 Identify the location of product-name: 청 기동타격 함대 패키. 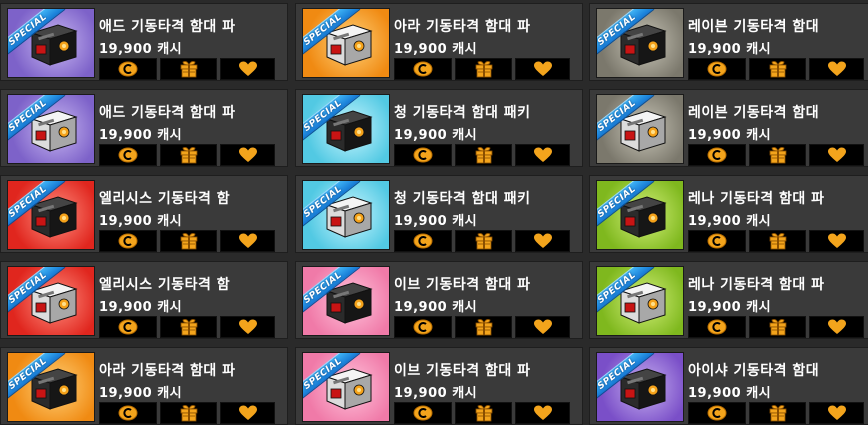
(462, 113).